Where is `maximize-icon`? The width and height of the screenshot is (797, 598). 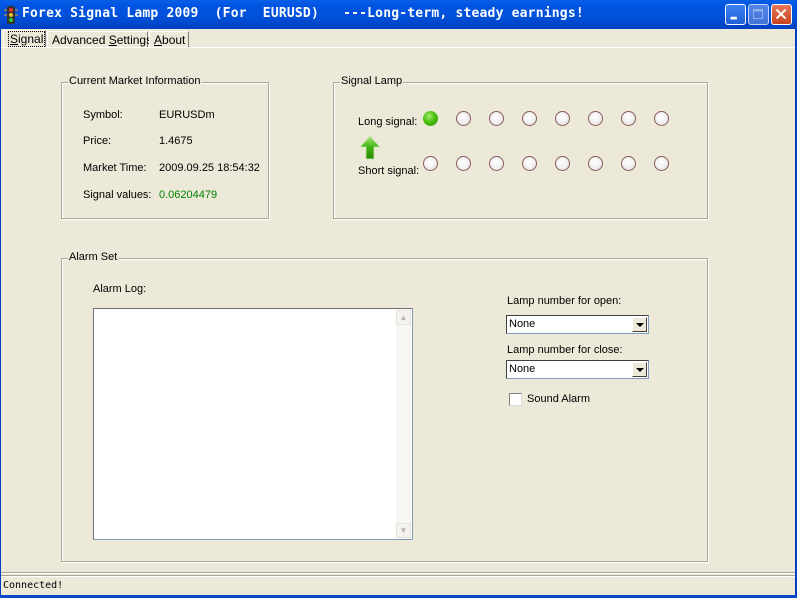
maximize-icon is located at coordinates (758, 14).